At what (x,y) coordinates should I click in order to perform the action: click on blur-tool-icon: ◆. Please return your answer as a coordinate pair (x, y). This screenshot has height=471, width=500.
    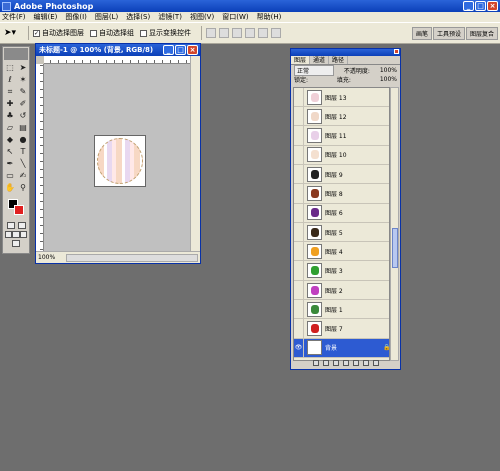
    Looking at the image, I should click on (10, 139).